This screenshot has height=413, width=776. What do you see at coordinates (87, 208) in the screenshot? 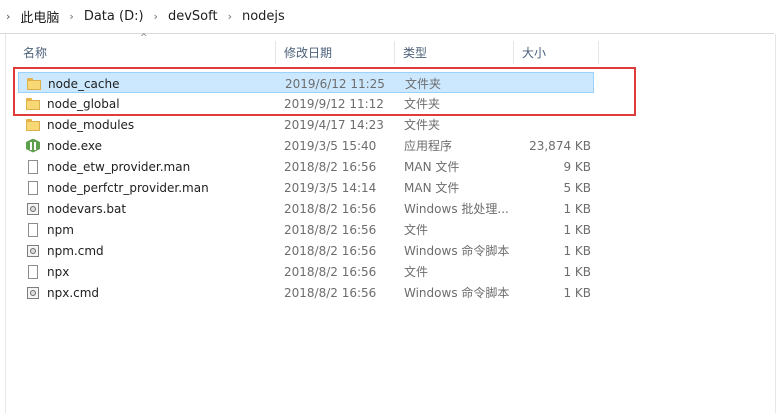
I see `file-name: nodevars.bat` at bounding box center [87, 208].